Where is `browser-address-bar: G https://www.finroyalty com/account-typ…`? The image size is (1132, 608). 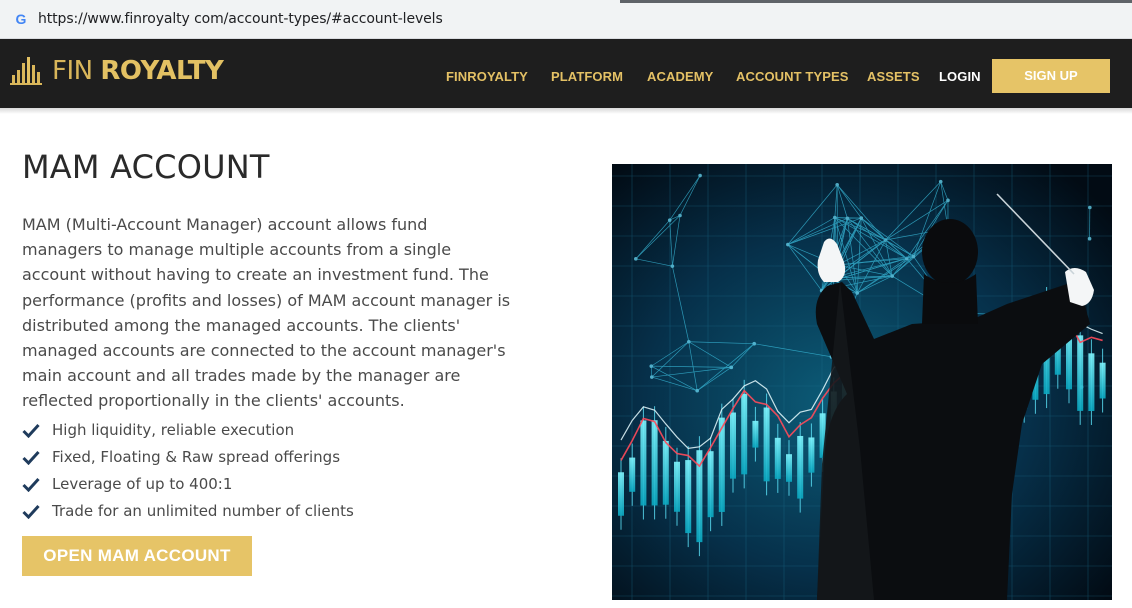
browser-address-bar: G https://www.finroyalty com/account-typ… is located at coordinates (566, 19).